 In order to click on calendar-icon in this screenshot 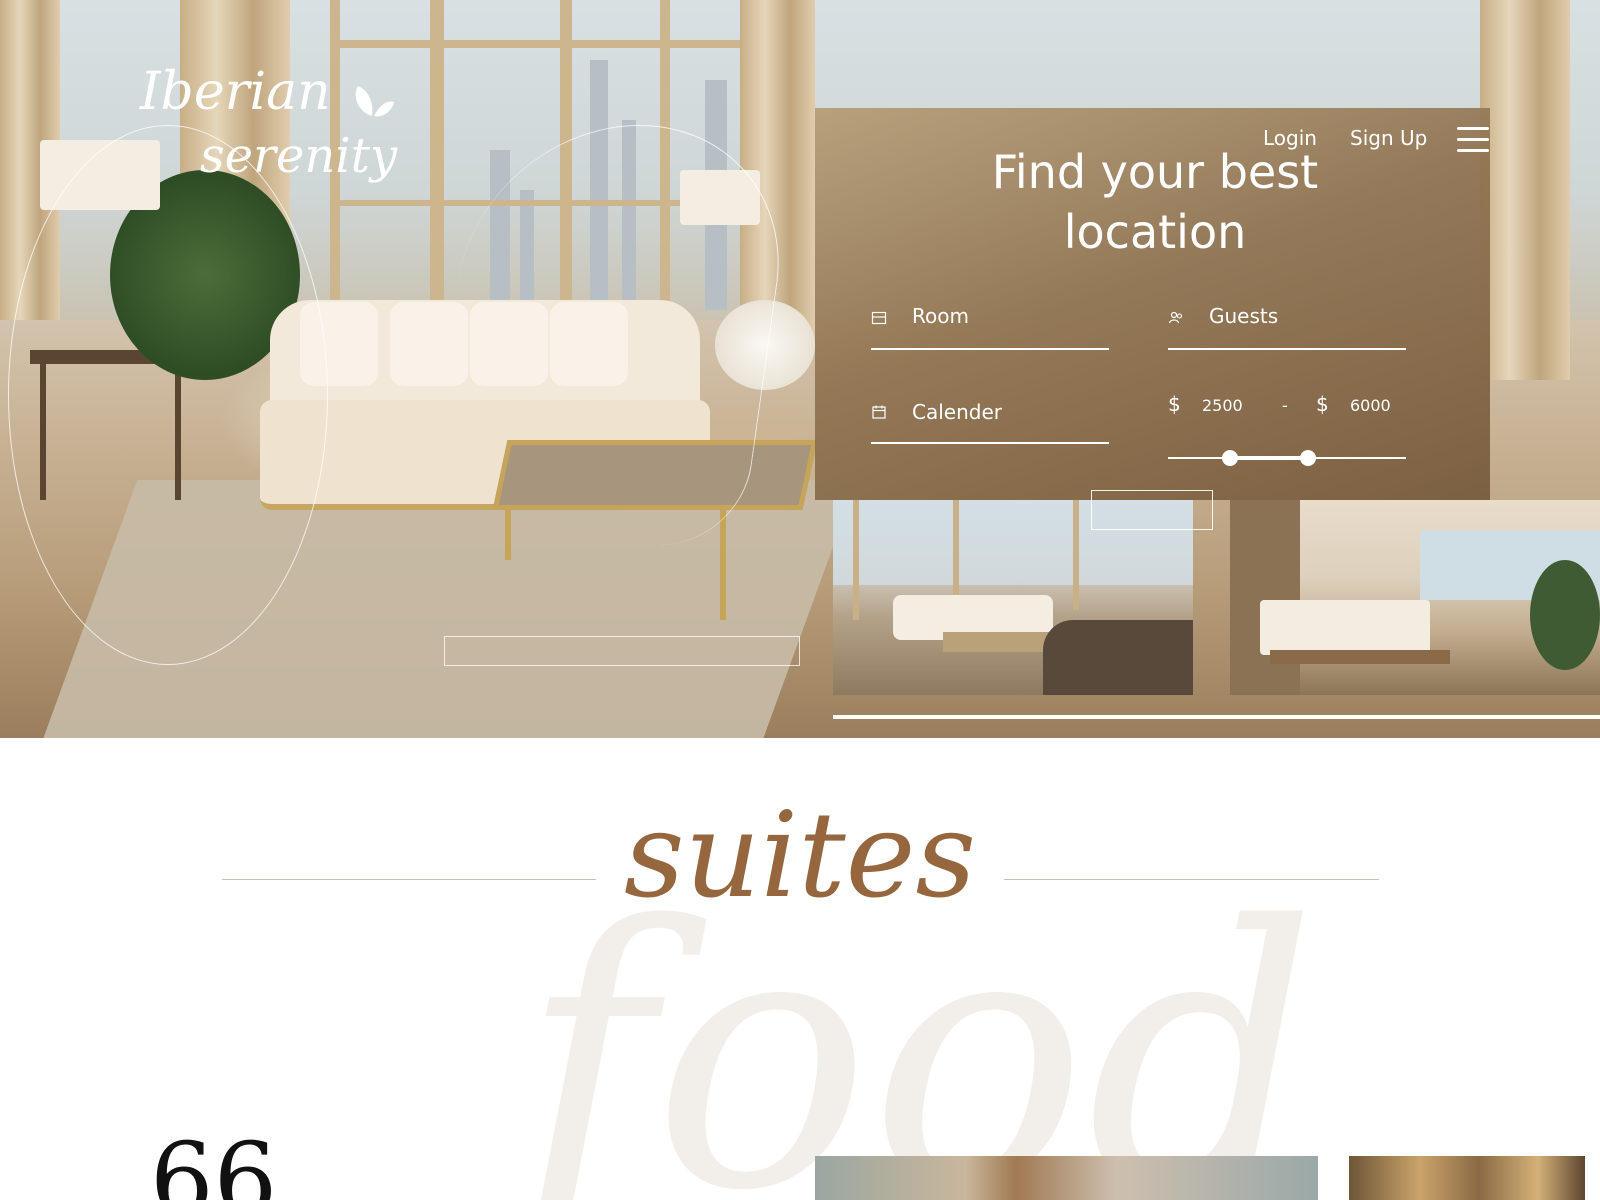, I will do `click(879, 412)`.